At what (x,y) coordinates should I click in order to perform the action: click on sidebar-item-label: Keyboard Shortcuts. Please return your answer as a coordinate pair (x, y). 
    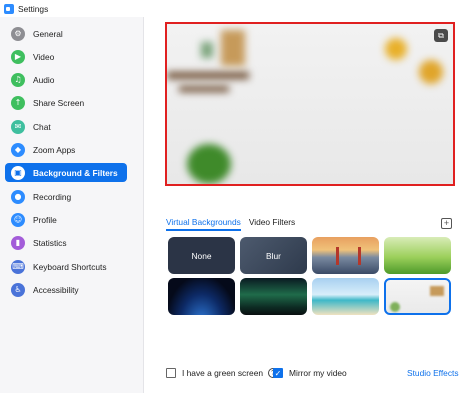
    Looking at the image, I should click on (70, 266).